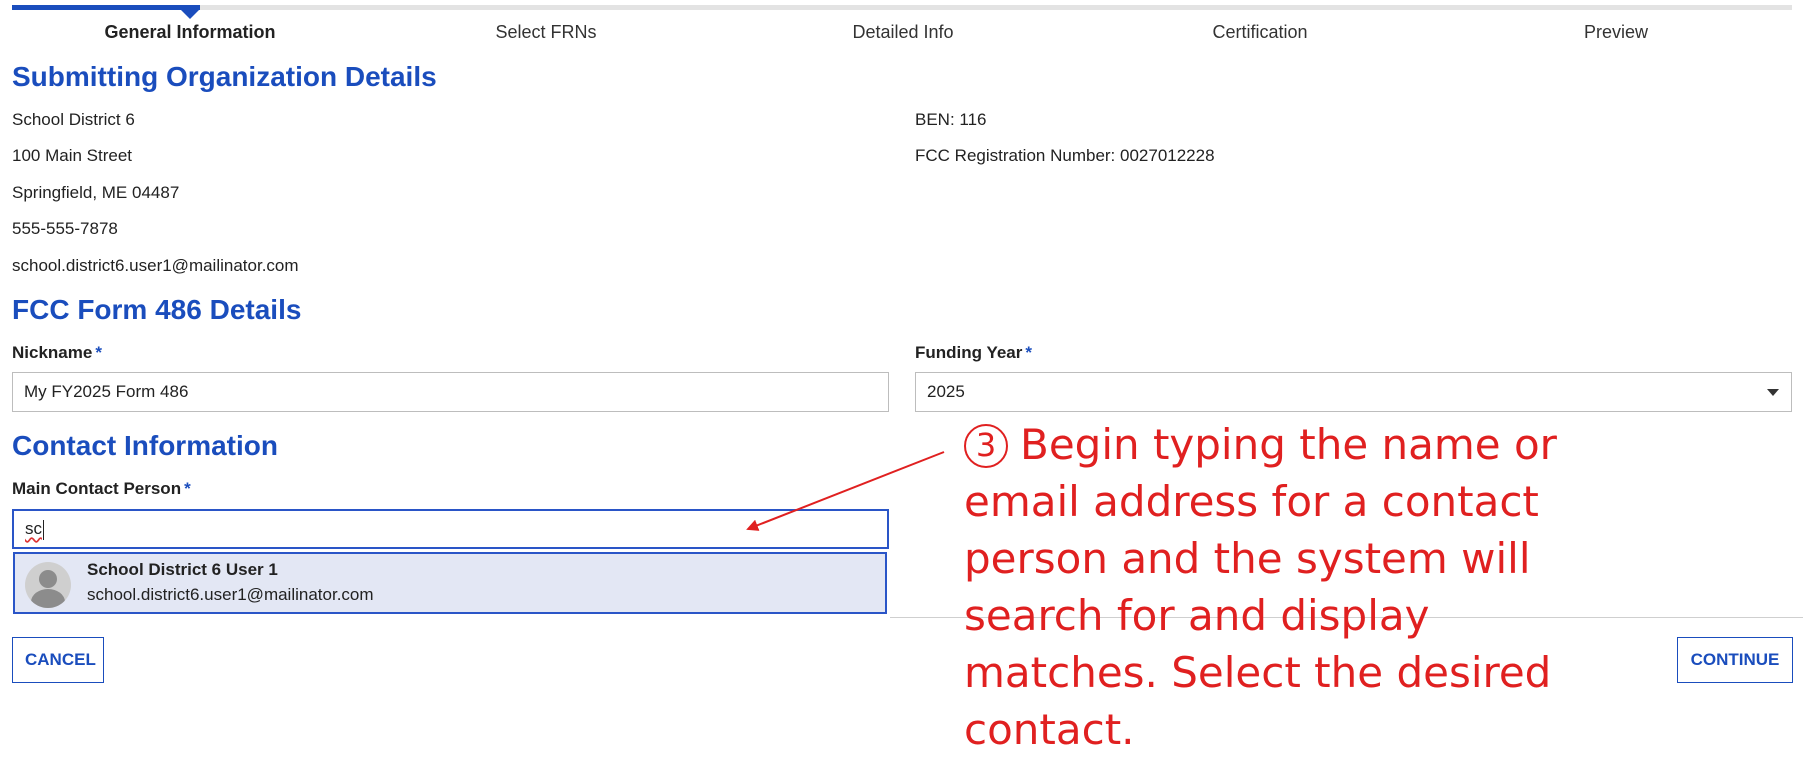  What do you see at coordinates (986, 446) in the screenshot?
I see `step-number-badge: 3` at bounding box center [986, 446].